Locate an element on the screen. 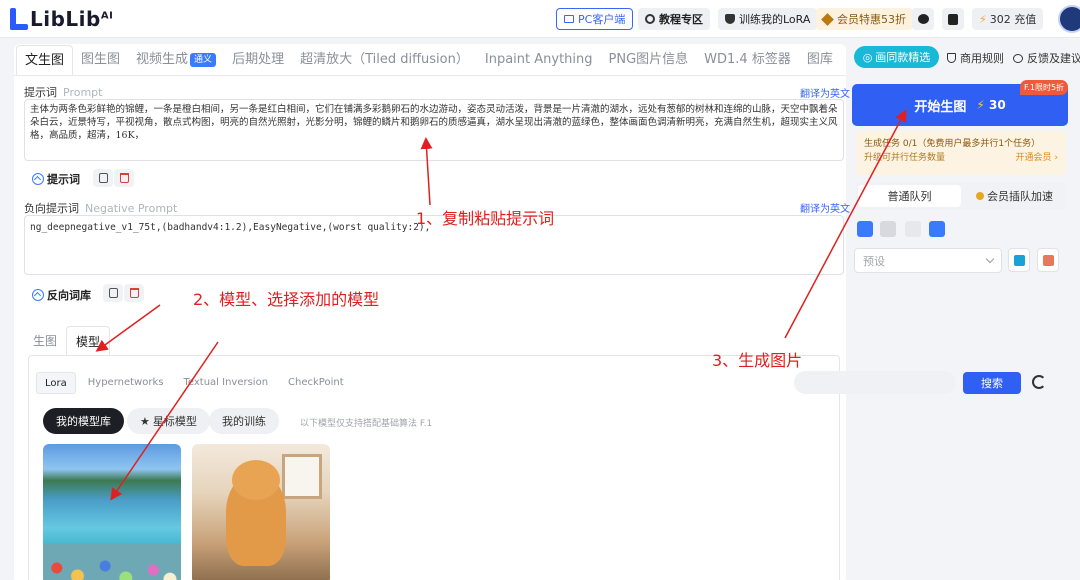  user-avatar is located at coordinates (1069, 19).